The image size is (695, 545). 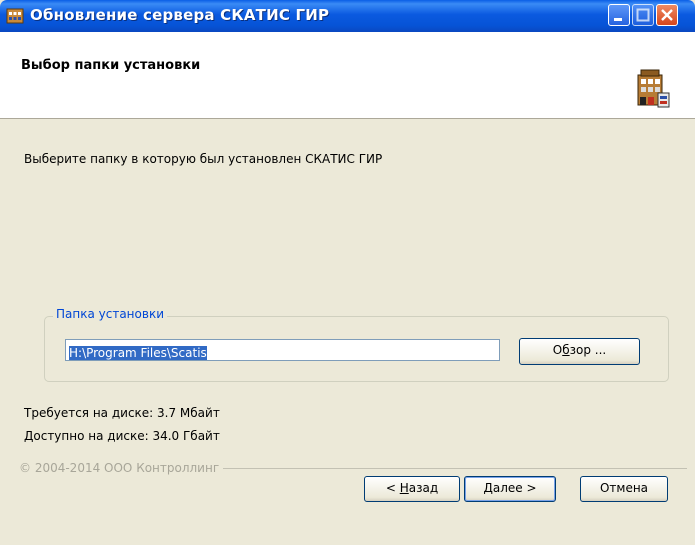 What do you see at coordinates (624, 489) in the screenshot?
I see `cancel-button: Отмена` at bounding box center [624, 489].